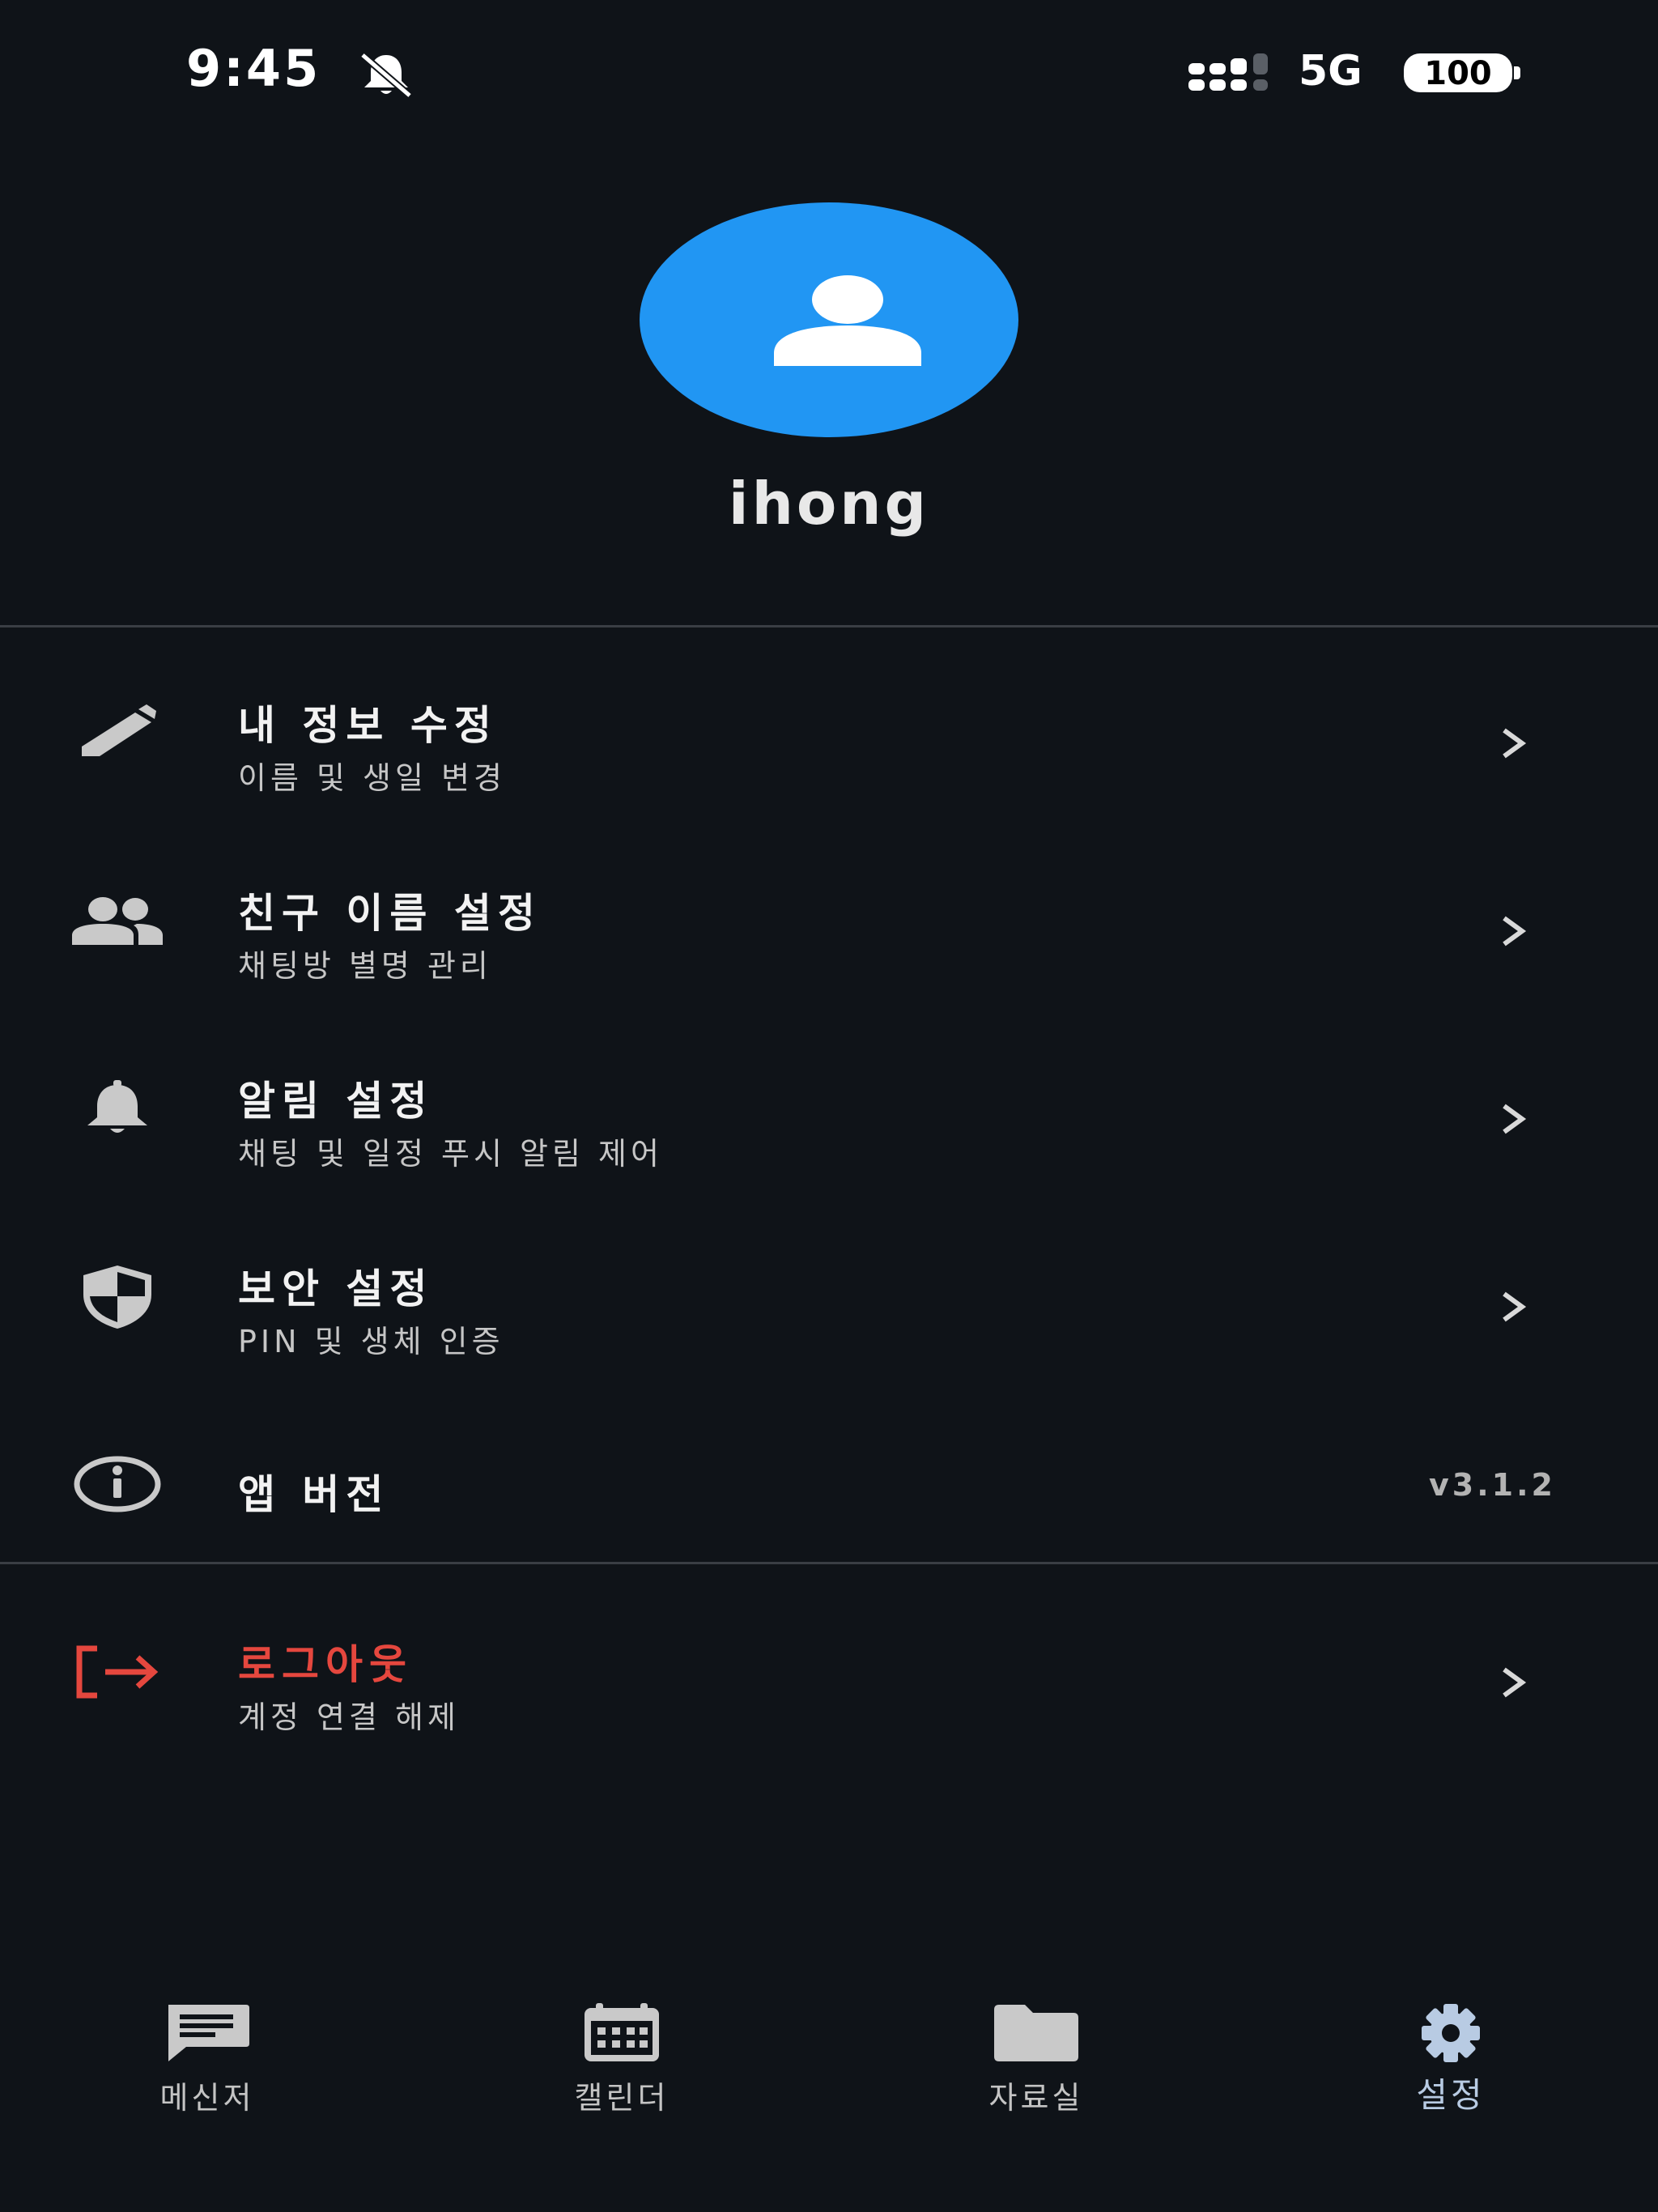 Image resolution: width=1658 pixels, height=2212 pixels. I want to click on chat-icon, so click(208, 2033).